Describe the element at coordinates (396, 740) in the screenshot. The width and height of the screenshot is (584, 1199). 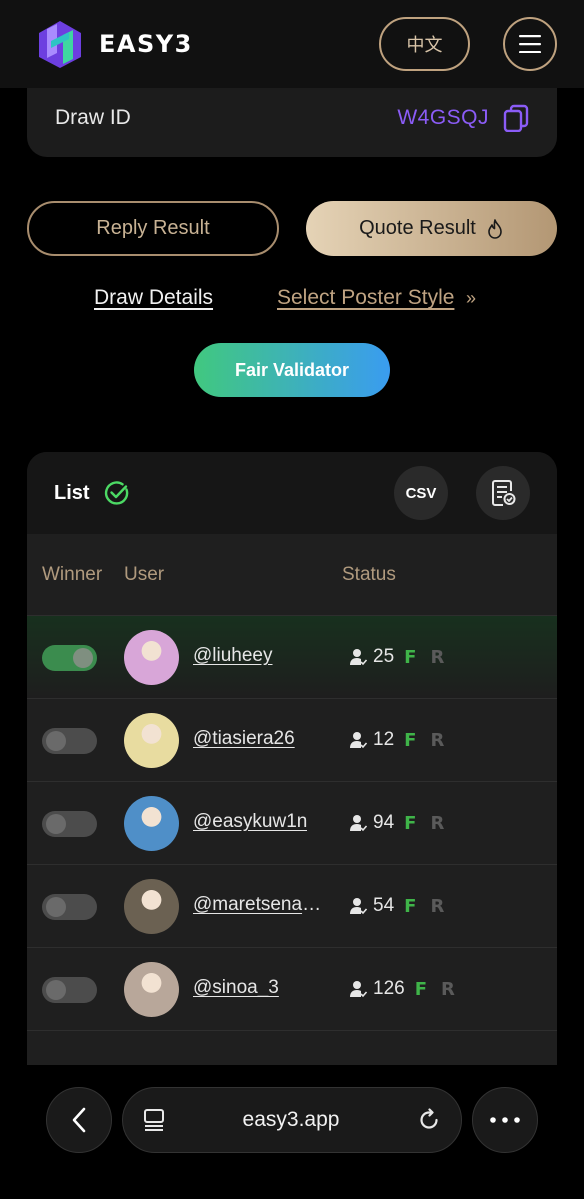
I see `user-status: 12 F R` at that location.